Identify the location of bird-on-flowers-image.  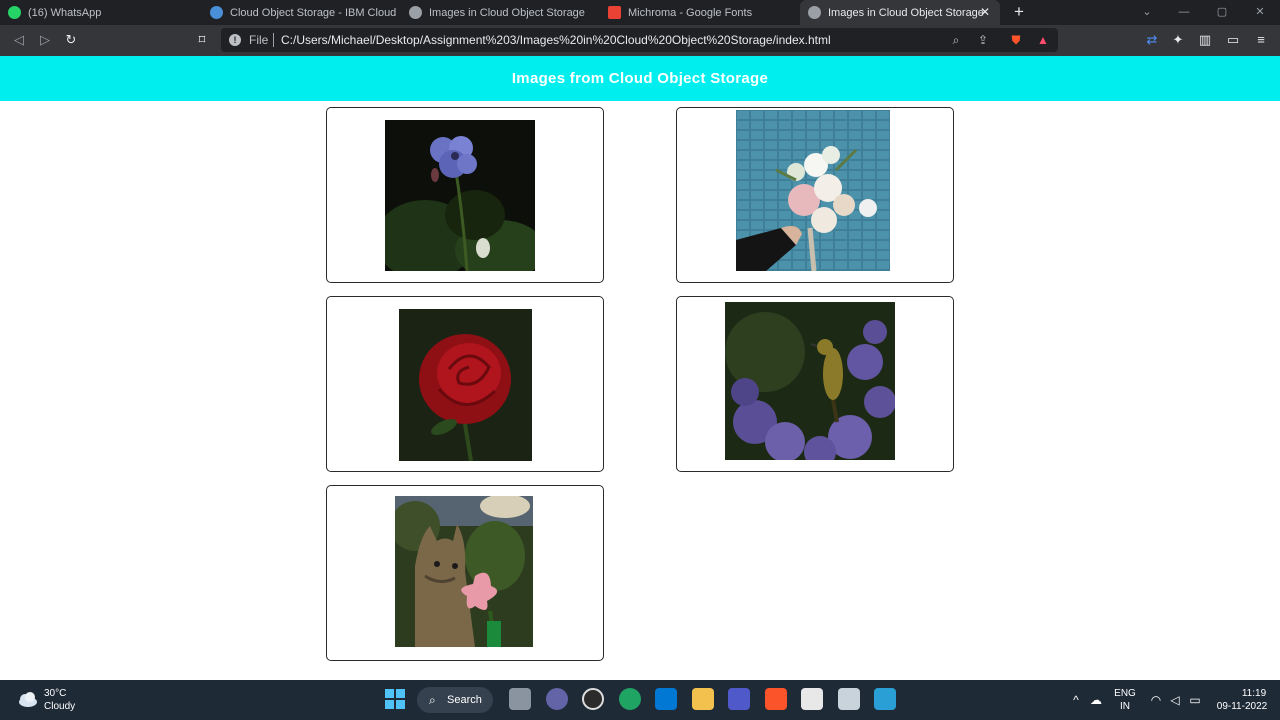
(810, 381).